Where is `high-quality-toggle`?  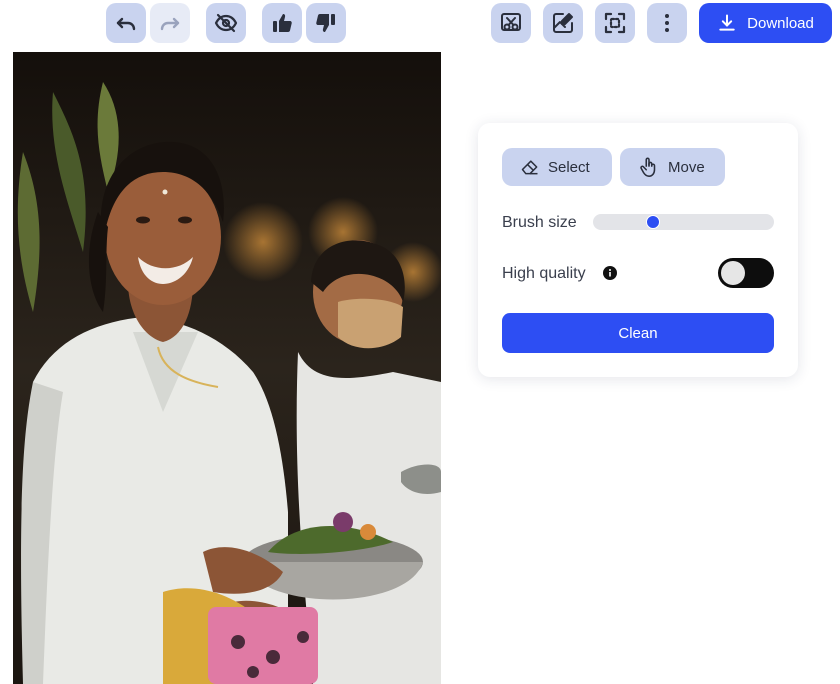
high-quality-toggle is located at coordinates (746, 273).